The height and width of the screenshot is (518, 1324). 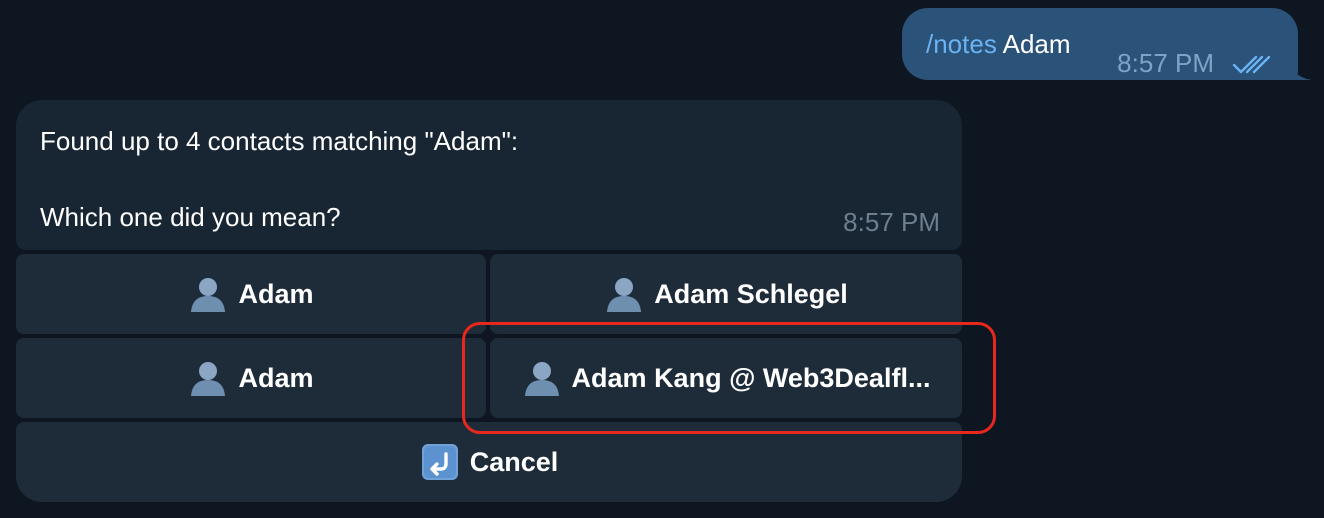 What do you see at coordinates (751, 293) in the screenshot?
I see `button-label: Adam Schlegel` at bounding box center [751, 293].